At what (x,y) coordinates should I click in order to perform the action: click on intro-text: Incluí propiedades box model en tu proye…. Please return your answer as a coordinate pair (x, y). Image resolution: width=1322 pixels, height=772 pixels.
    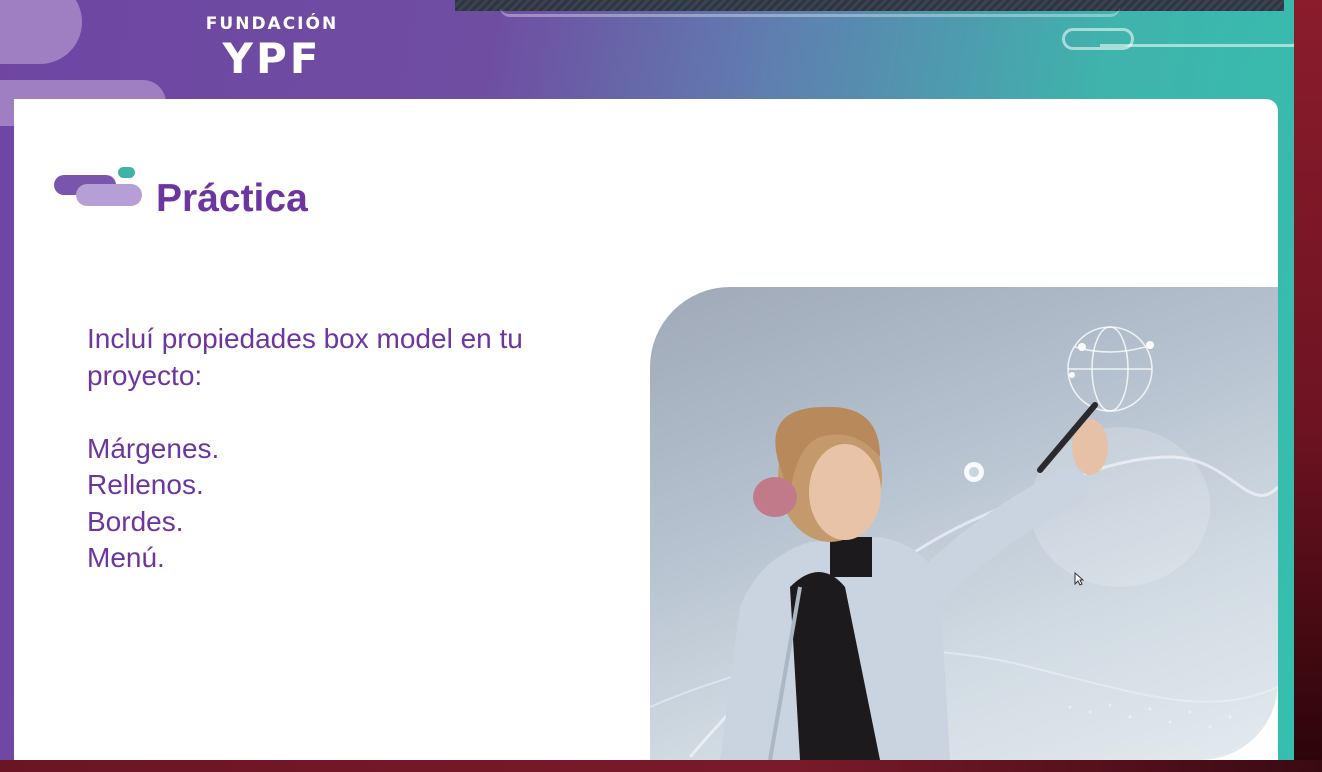
    Looking at the image, I should click on (305, 357).